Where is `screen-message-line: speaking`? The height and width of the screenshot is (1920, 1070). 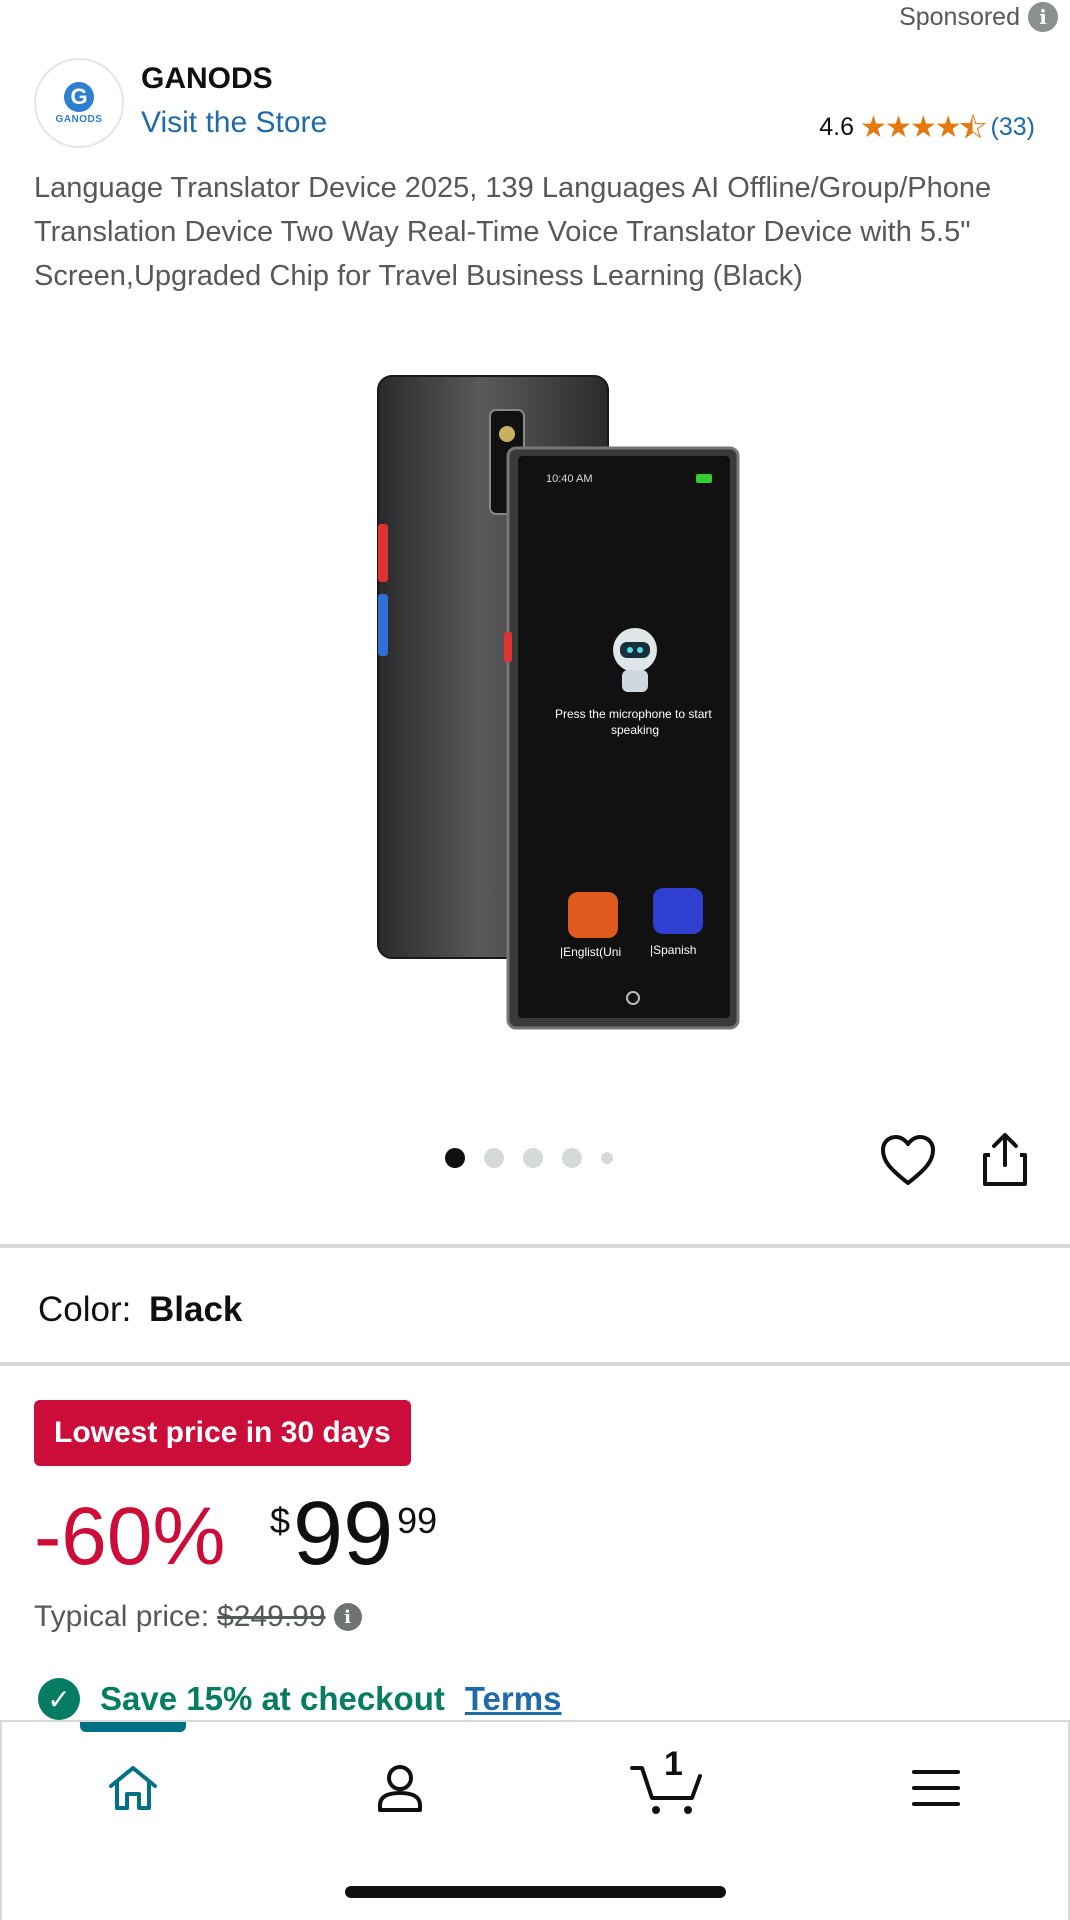 screen-message-line: speaking is located at coordinates (635, 730).